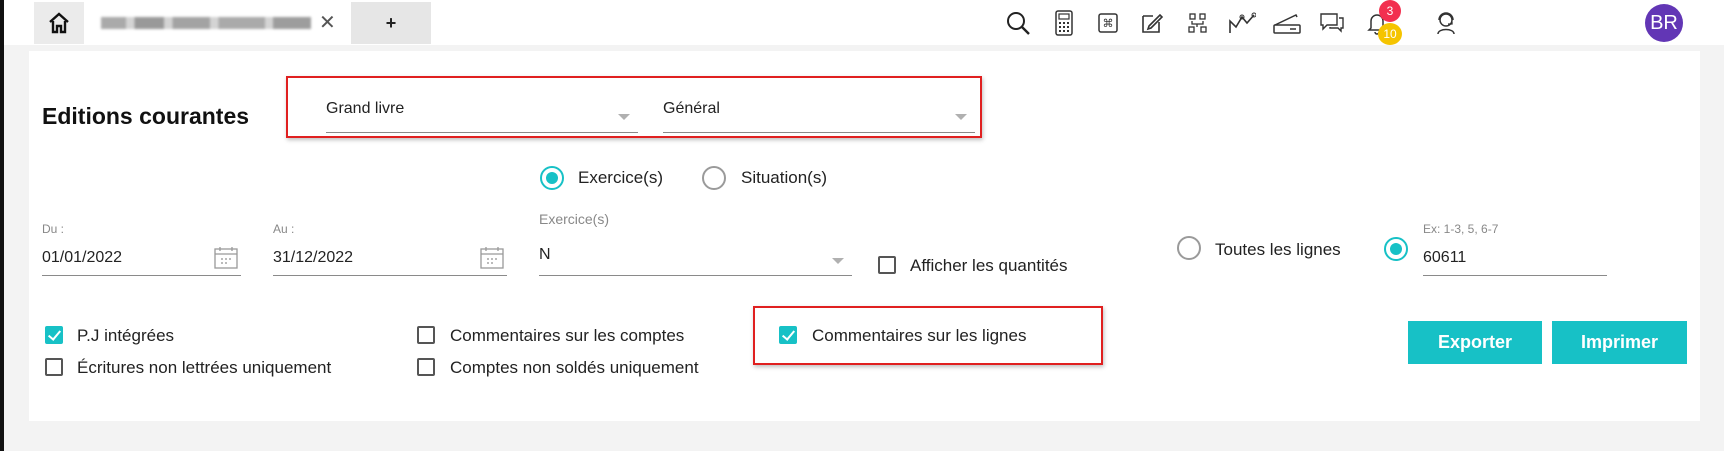 The image size is (1724, 451). I want to click on report-type-select: Grand livre, so click(482, 114).